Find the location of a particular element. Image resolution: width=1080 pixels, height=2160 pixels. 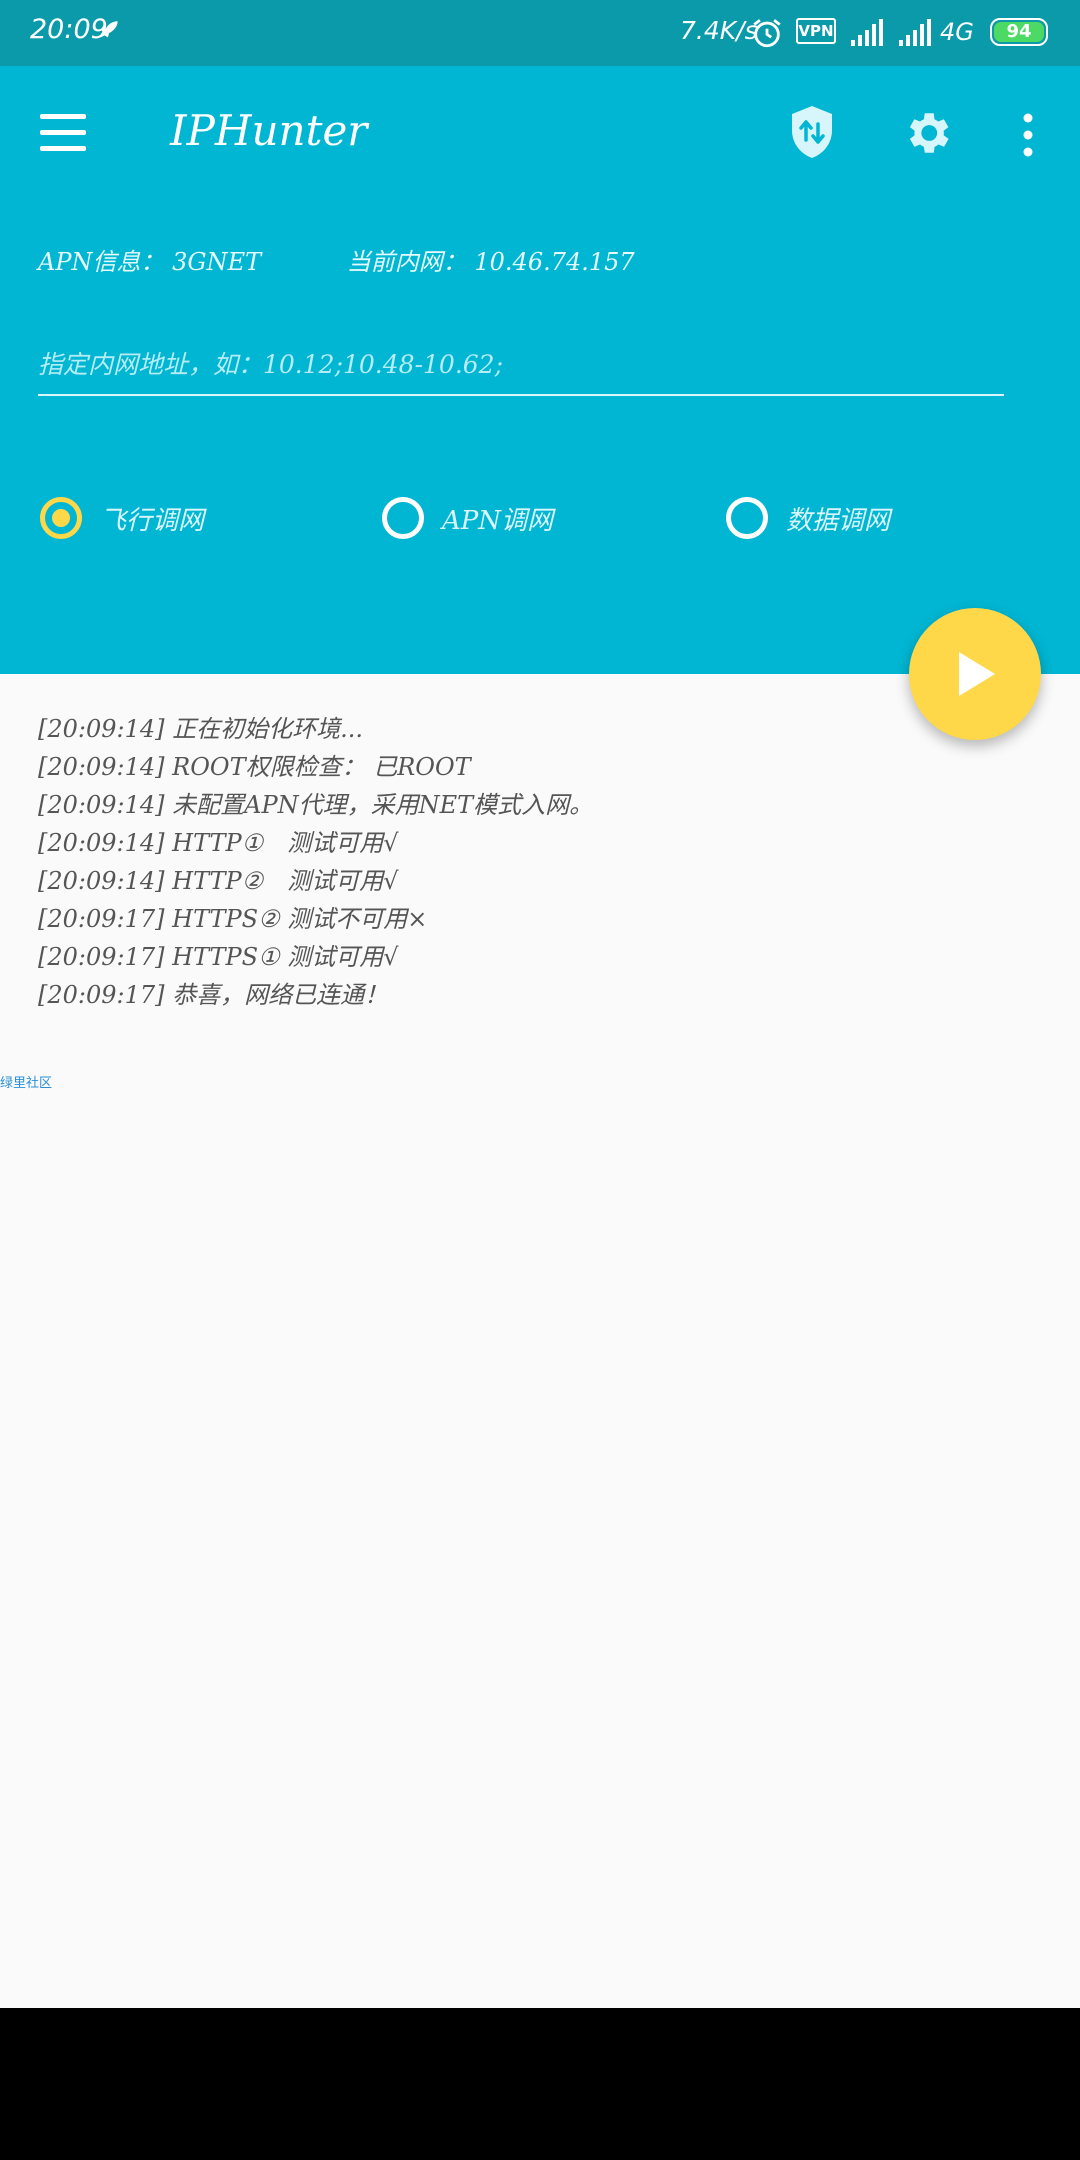

radio-label: 数据调网 is located at coordinates (838, 520).